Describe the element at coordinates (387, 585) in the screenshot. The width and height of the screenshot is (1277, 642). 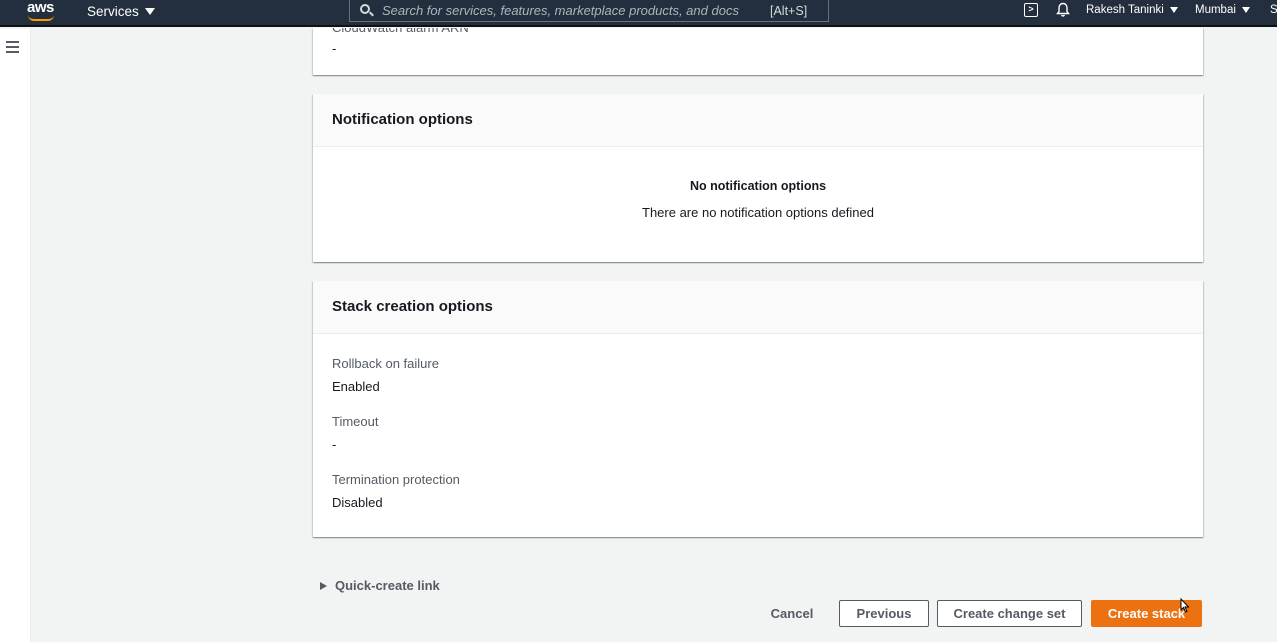
I see `quick-create-link-label: Quick-create link` at that location.